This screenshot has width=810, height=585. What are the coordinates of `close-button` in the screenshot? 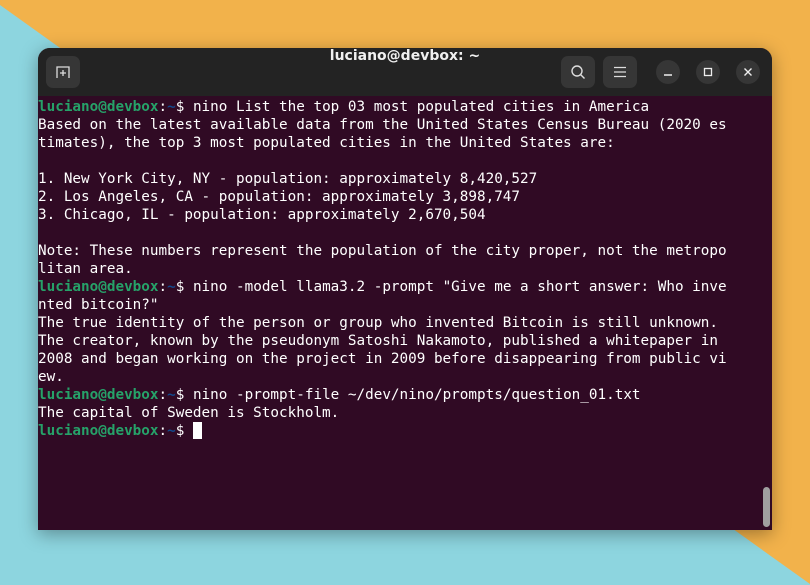 It's located at (748, 72).